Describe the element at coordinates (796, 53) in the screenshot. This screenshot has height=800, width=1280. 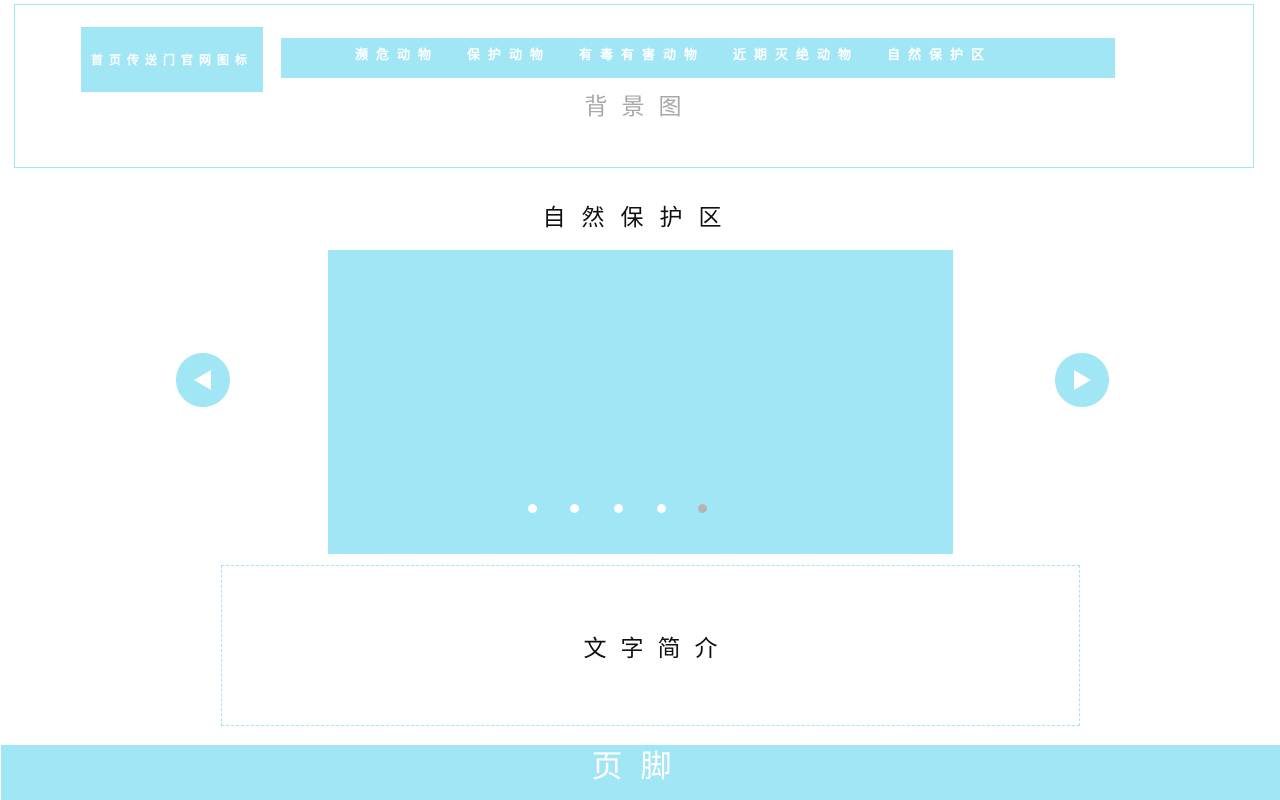
I see `nav-item-recently-extinct-animals: 近期灭绝动物` at that location.